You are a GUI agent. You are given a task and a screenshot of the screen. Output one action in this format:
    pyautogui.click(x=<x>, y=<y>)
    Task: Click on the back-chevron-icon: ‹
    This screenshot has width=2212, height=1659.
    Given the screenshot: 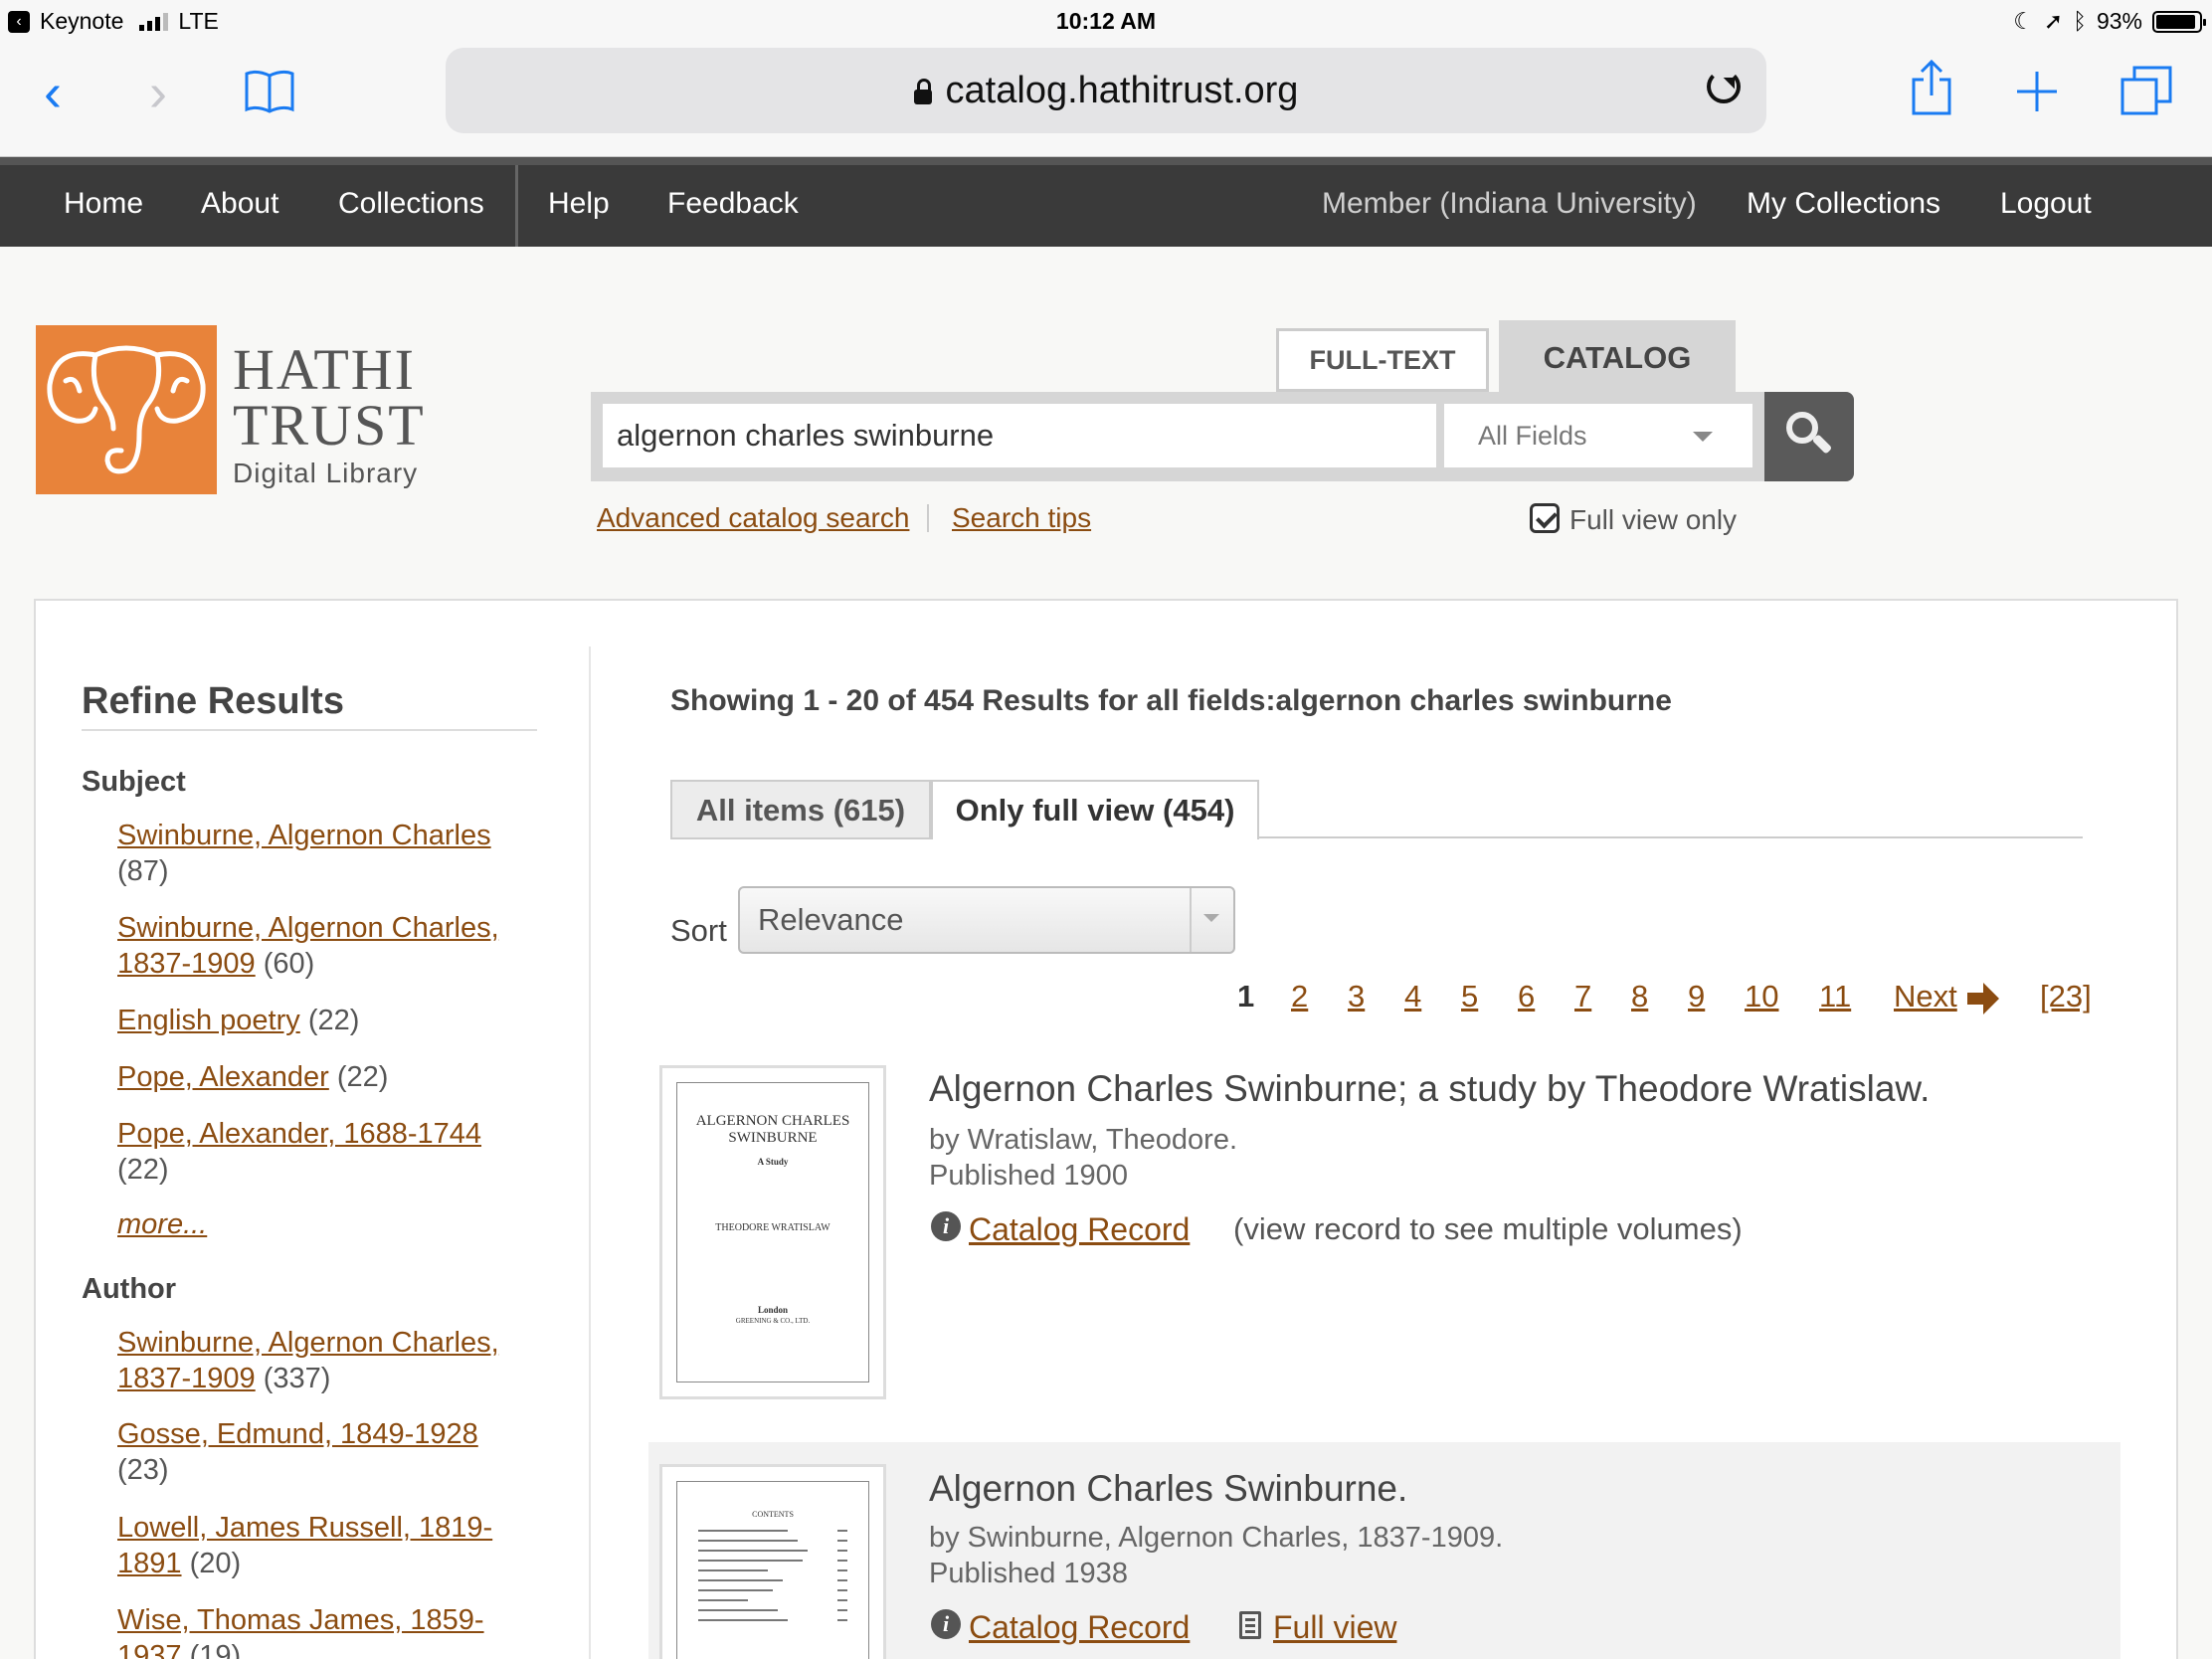 What is the action you would take?
    pyautogui.click(x=53, y=92)
    